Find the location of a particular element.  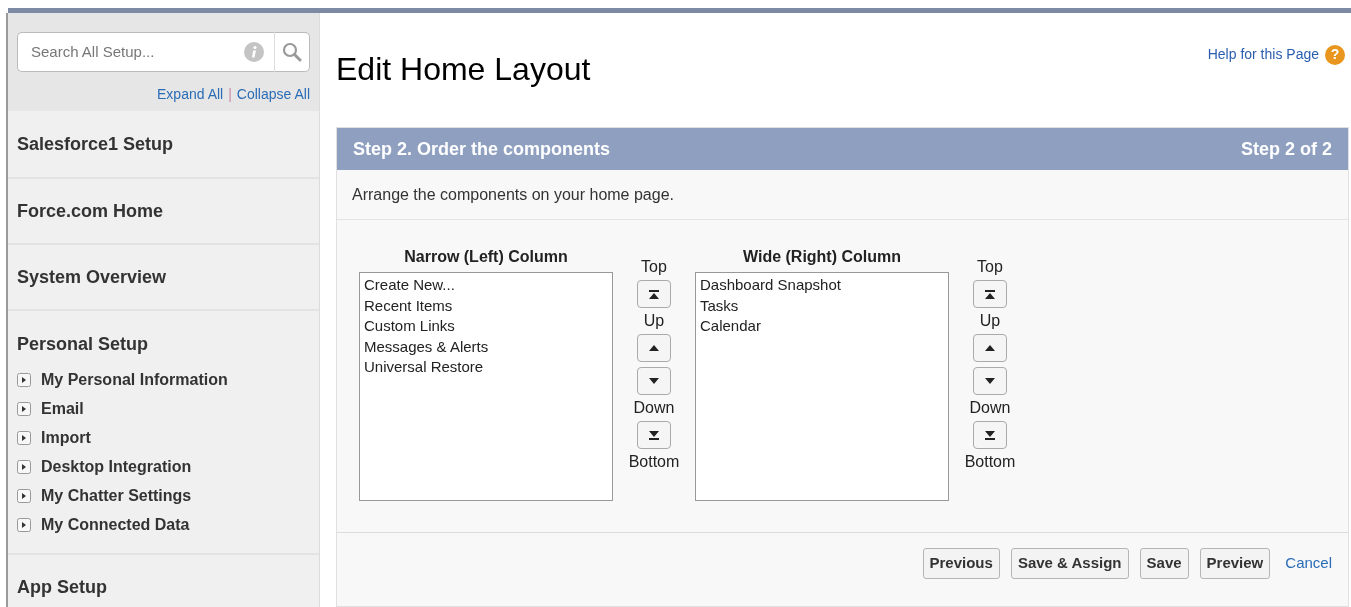

help-link: Help for this Page is located at coordinates (1263, 54).